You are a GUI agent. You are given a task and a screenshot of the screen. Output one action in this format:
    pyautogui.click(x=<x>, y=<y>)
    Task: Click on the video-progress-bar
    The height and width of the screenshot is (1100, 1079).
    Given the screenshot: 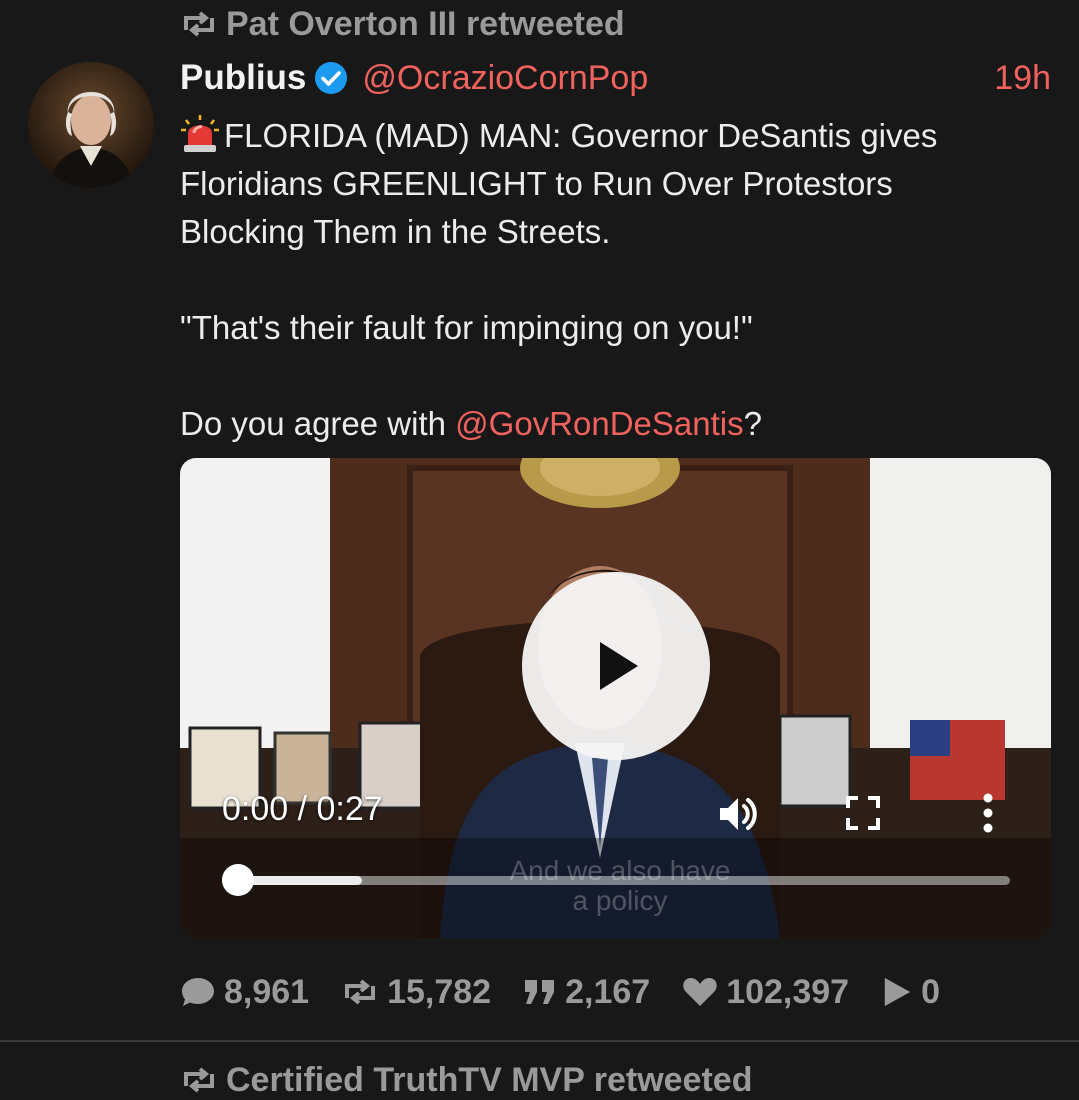 What is the action you would take?
    pyautogui.click(x=616, y=880)
    